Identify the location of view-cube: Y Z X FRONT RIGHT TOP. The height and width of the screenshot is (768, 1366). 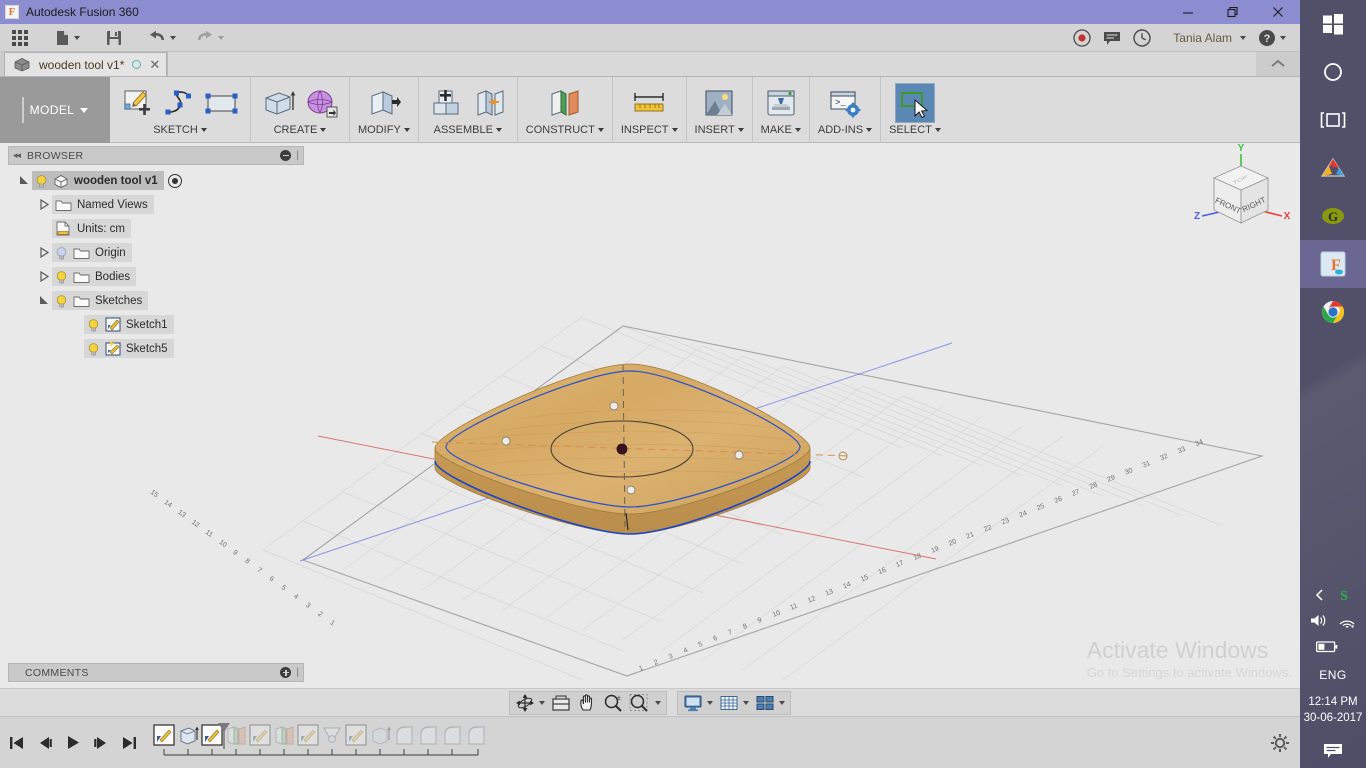
(1241, 195).